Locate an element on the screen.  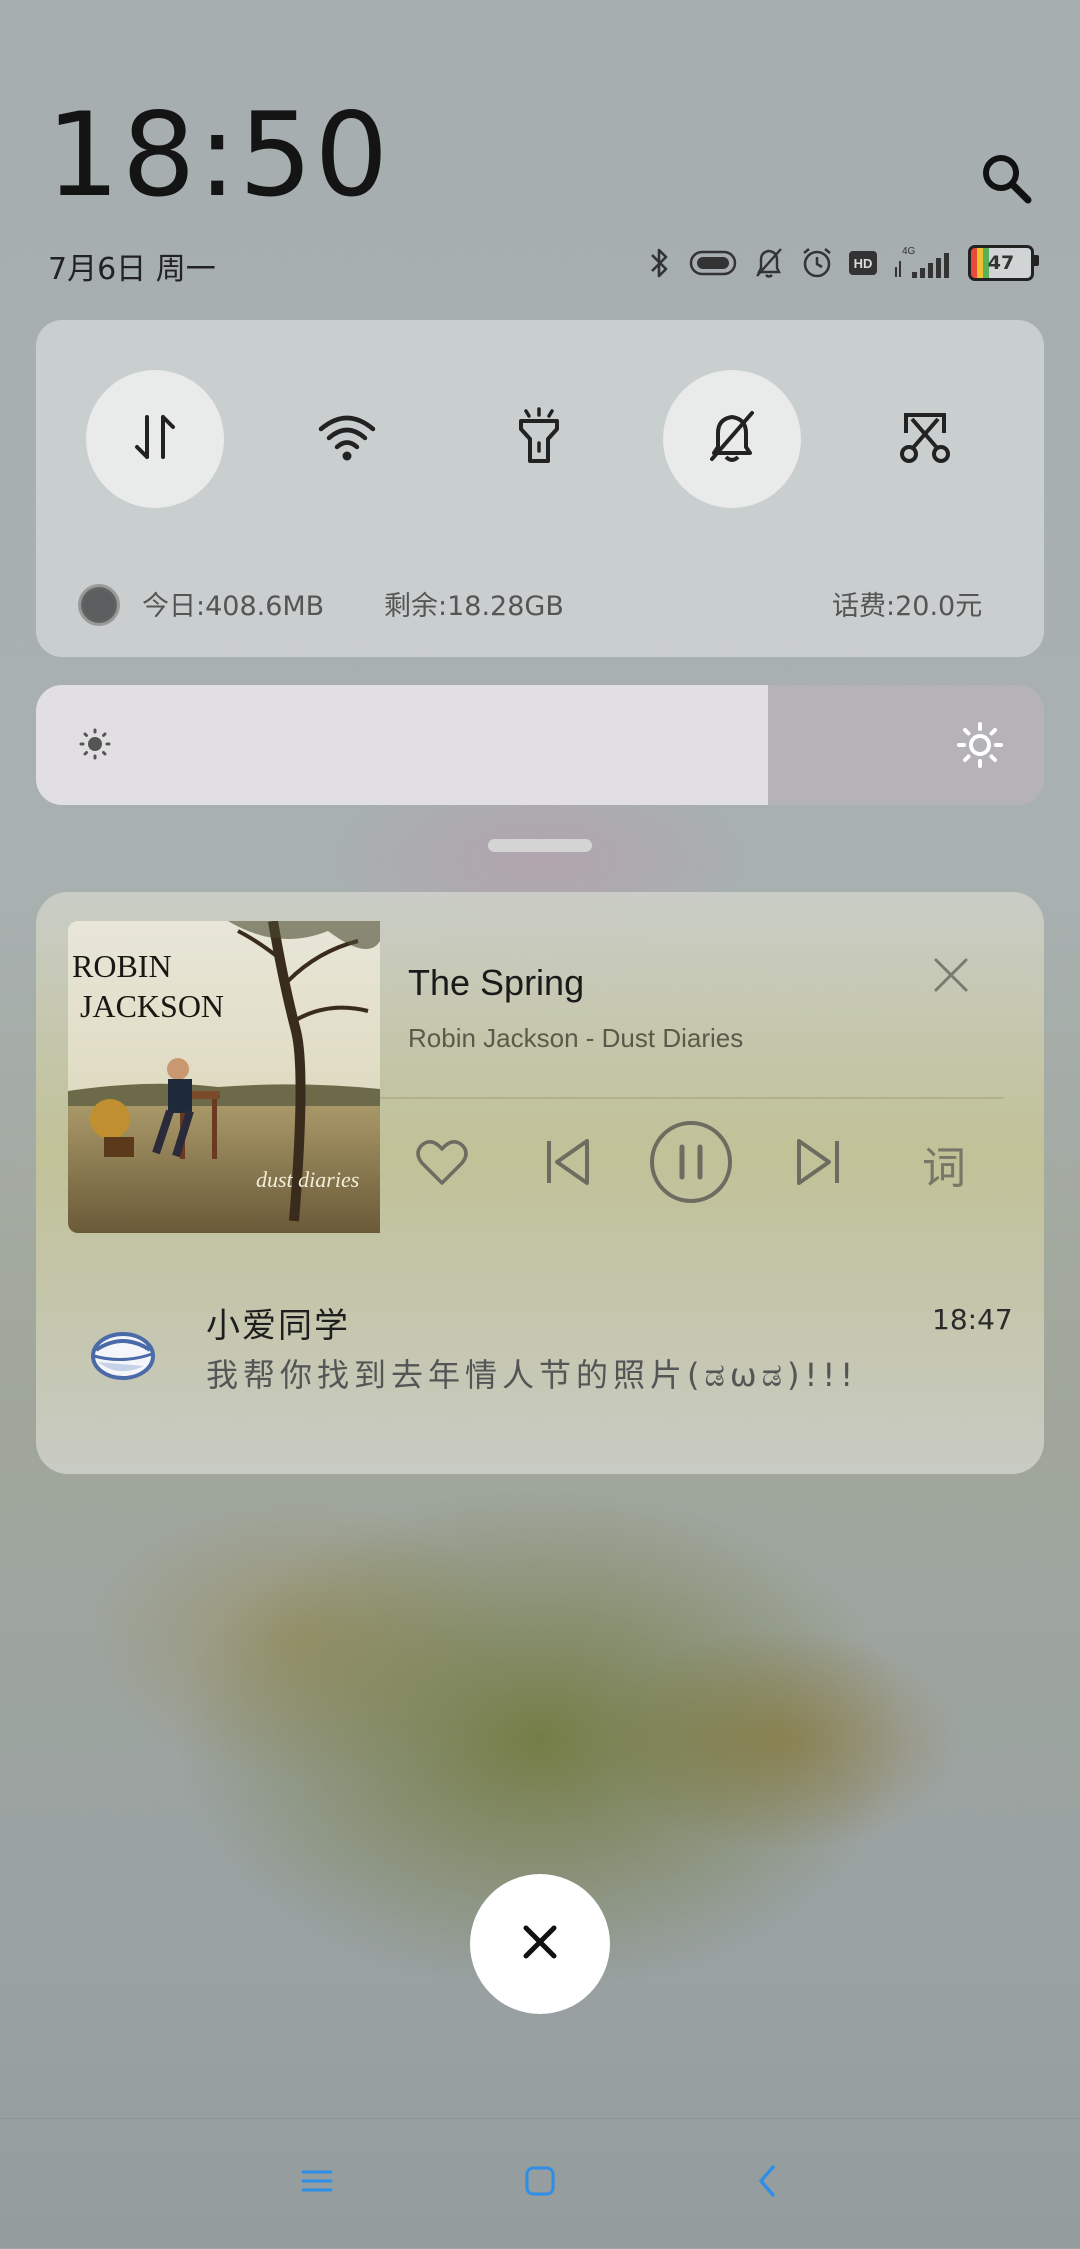
data-usage-ring is located at coordinates (99, 605).